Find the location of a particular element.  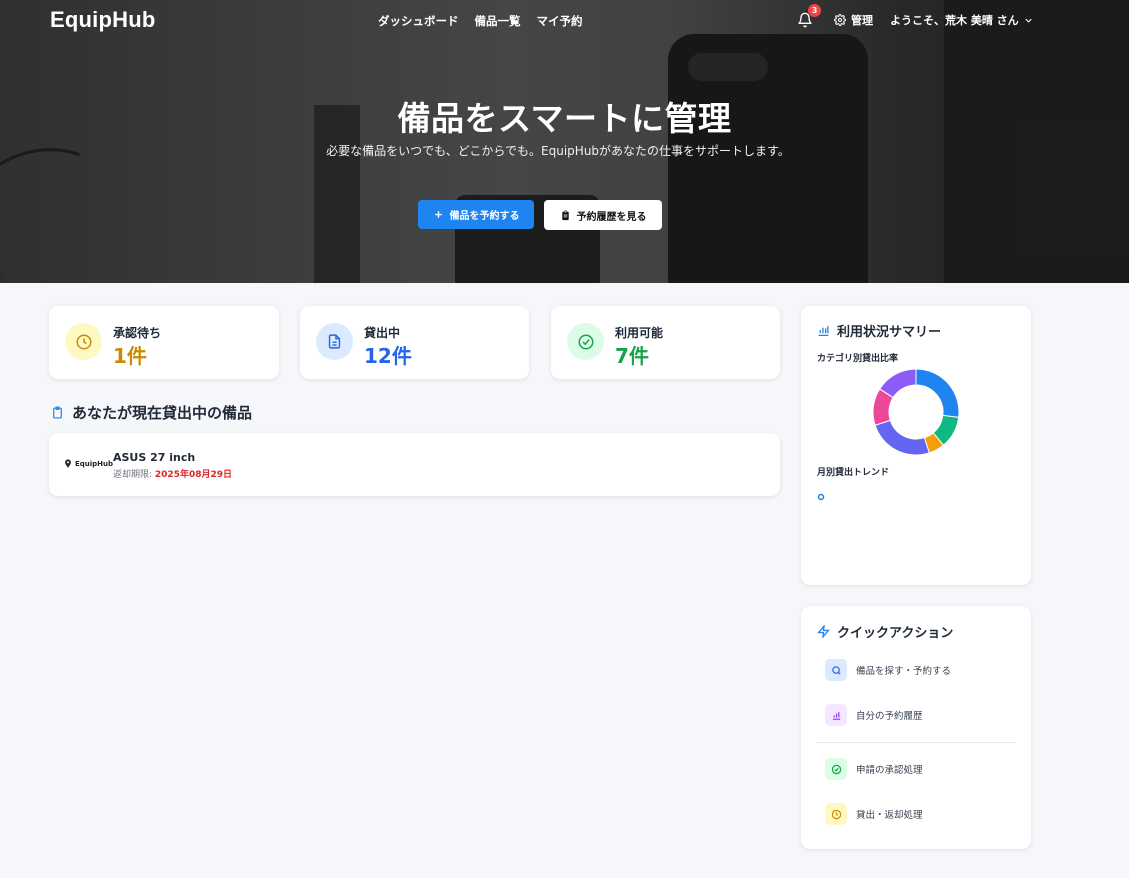

nav-links: ダッシュボード 備品一覧 マイ予約 is located at coordinates (480, 21).